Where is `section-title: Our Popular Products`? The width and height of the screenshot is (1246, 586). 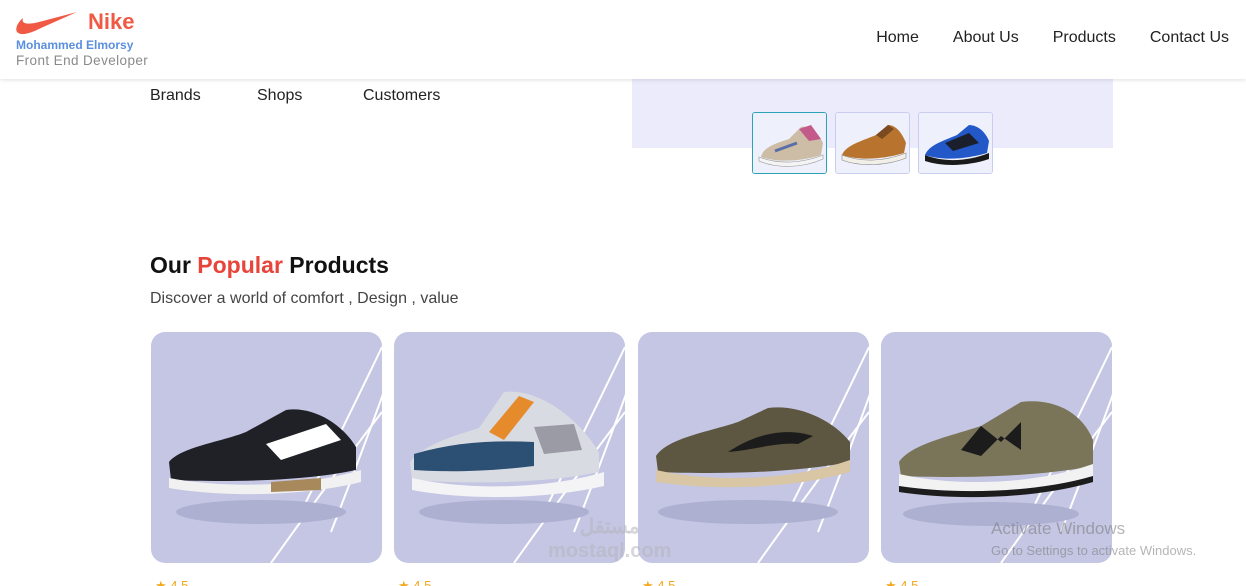 section-title: Our Popular Products is located at coordinates (269, 265).